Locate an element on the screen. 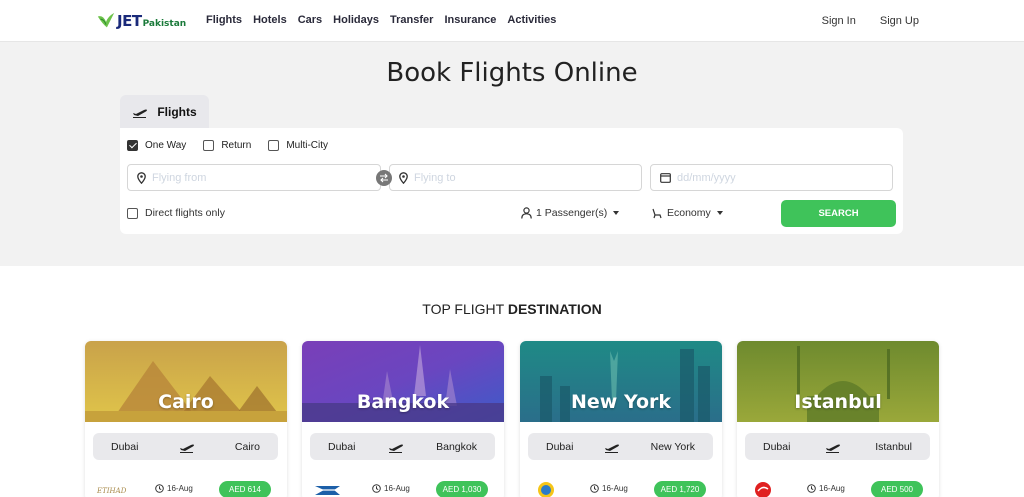  person-icon is located at coordinates (526, 213).